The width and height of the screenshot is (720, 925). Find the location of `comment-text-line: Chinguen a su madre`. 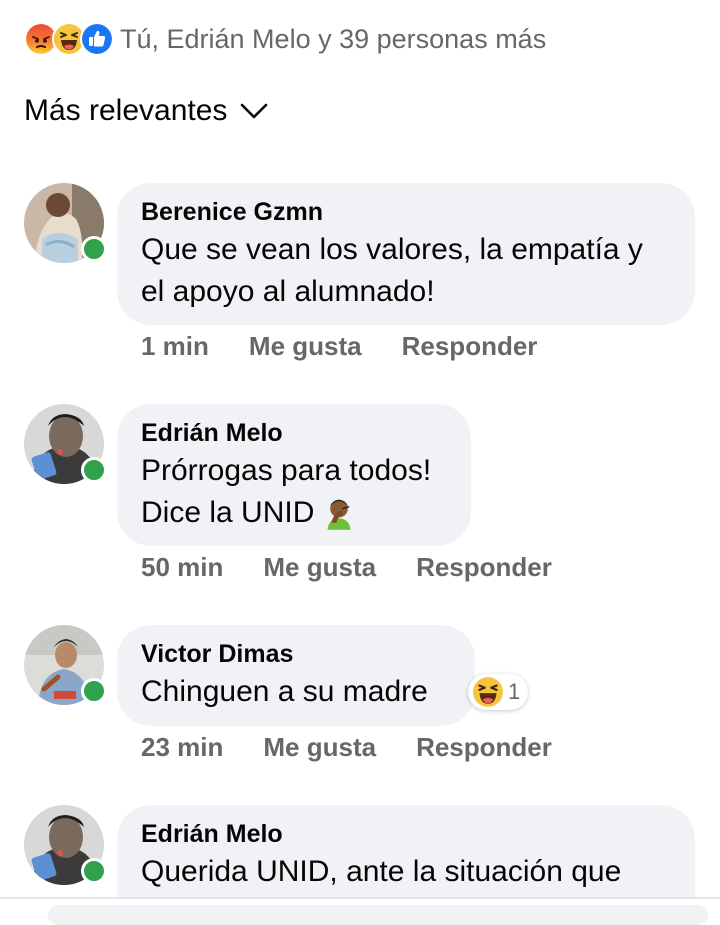

comment-text-line: Chinguen a su madre is located at coordinates (284, 691).